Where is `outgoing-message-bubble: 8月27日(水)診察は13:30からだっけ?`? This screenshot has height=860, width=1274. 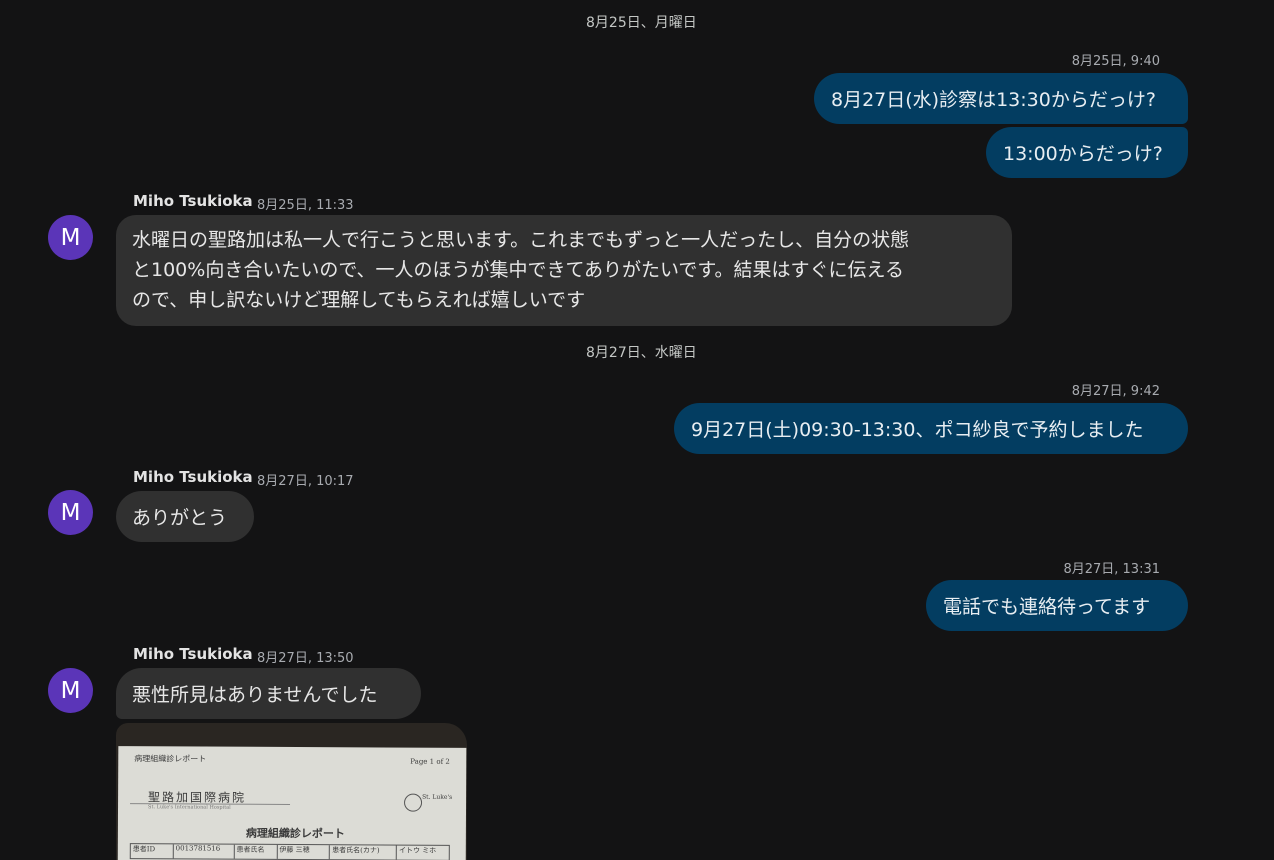 outgoing-message-bubble: 8月27日(水)診察は13:30からだっけ? is located at coordinates (1001, 98).